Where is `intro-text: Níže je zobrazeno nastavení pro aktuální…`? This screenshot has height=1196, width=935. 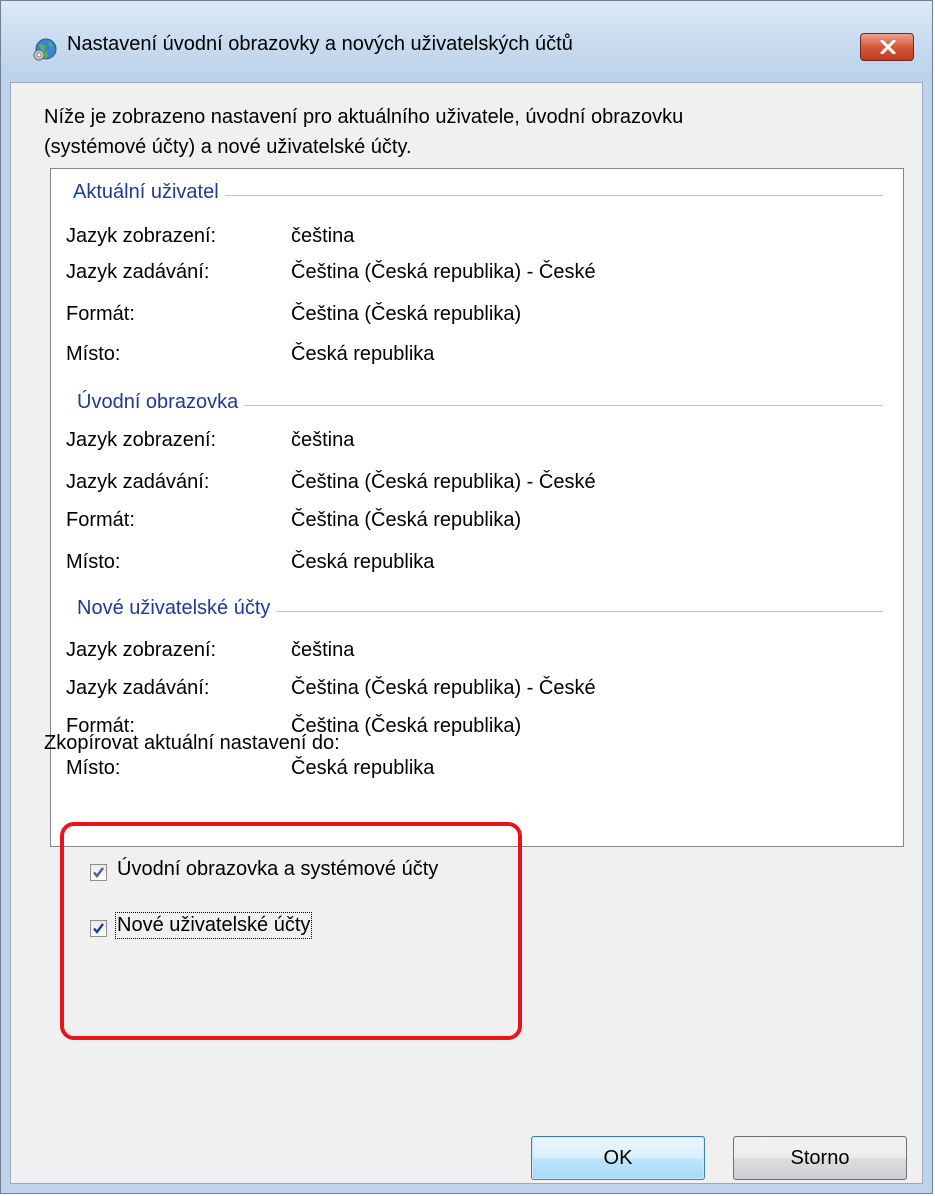
intro-text: Níže je zobrazeno nastavení pro aktuální… is located at coordinates (454, 132).